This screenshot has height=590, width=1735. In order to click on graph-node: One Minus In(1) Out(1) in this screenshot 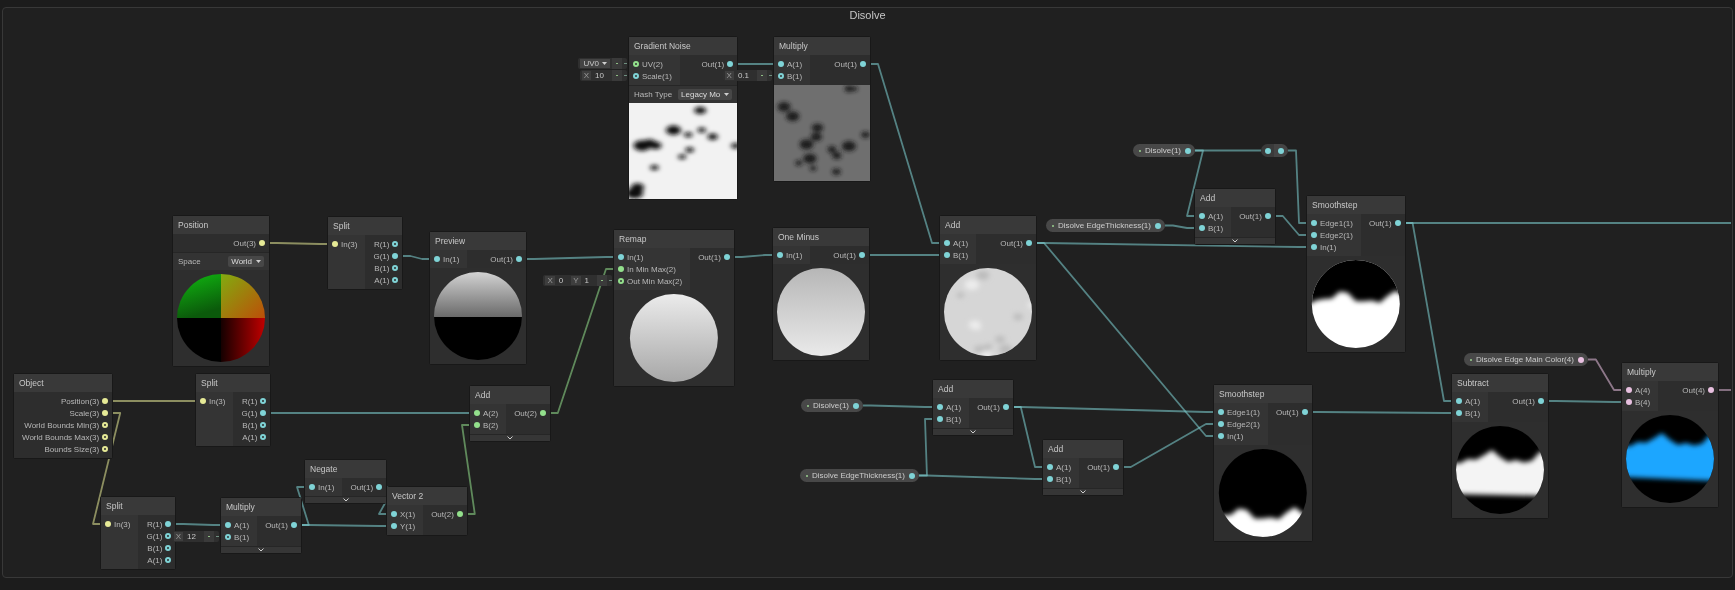, I will do `click(821, 294)`.